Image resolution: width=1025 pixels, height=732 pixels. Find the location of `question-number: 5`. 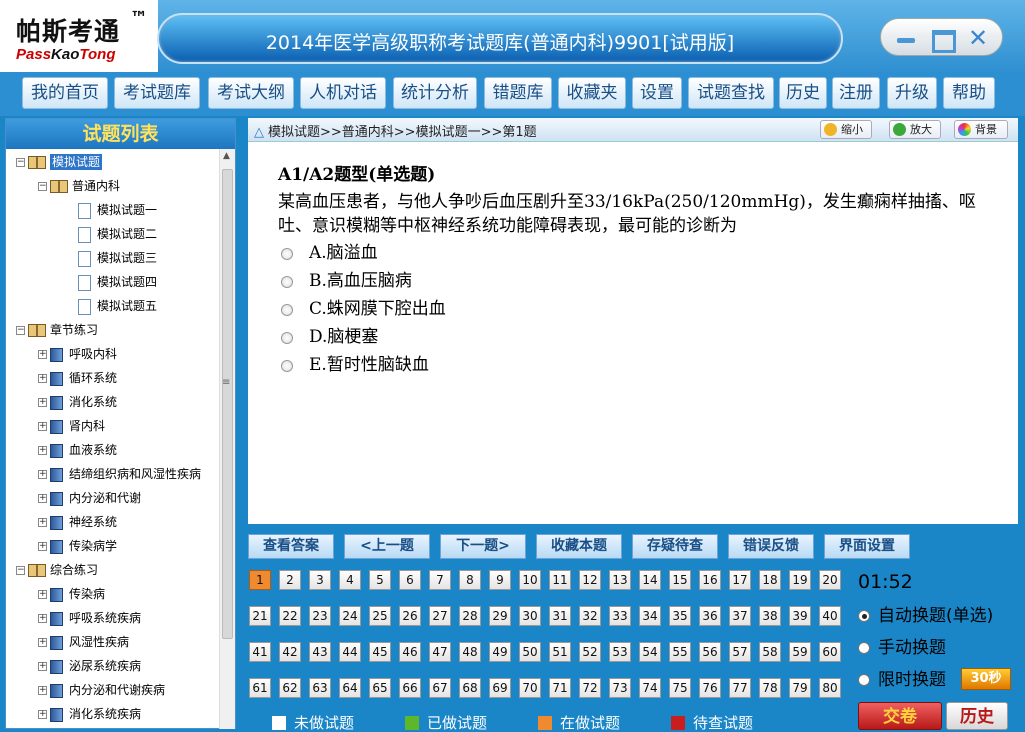

question-number: 5 is located at coordinates (380, 580).